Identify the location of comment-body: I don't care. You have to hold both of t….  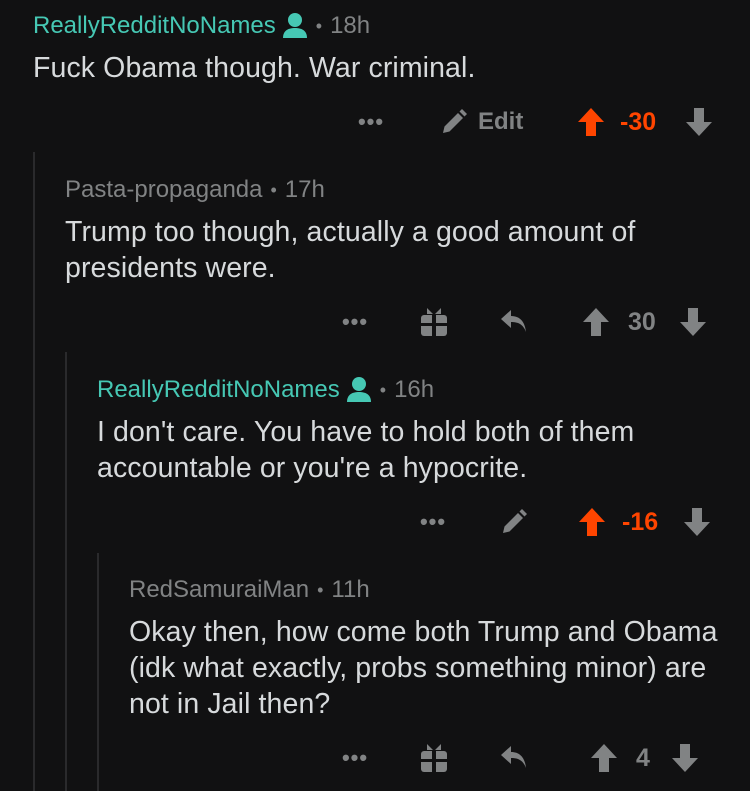
(366, 450).